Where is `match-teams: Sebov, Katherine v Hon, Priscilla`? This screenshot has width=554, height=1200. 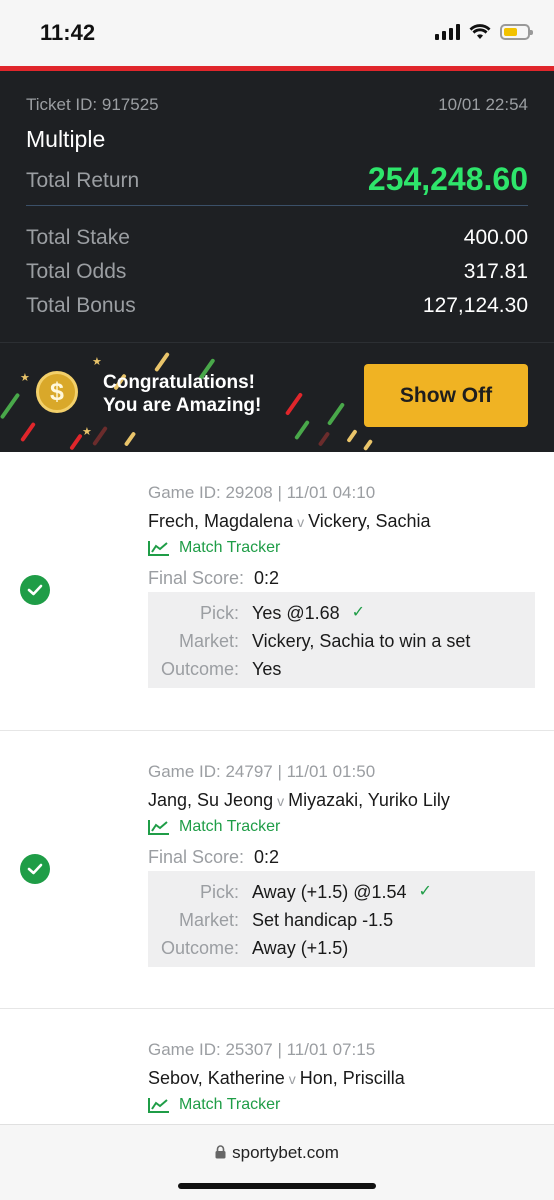
match-teams: Sebov, Katherine v Hon, Priscilla is located at coordinates (276, 1078).